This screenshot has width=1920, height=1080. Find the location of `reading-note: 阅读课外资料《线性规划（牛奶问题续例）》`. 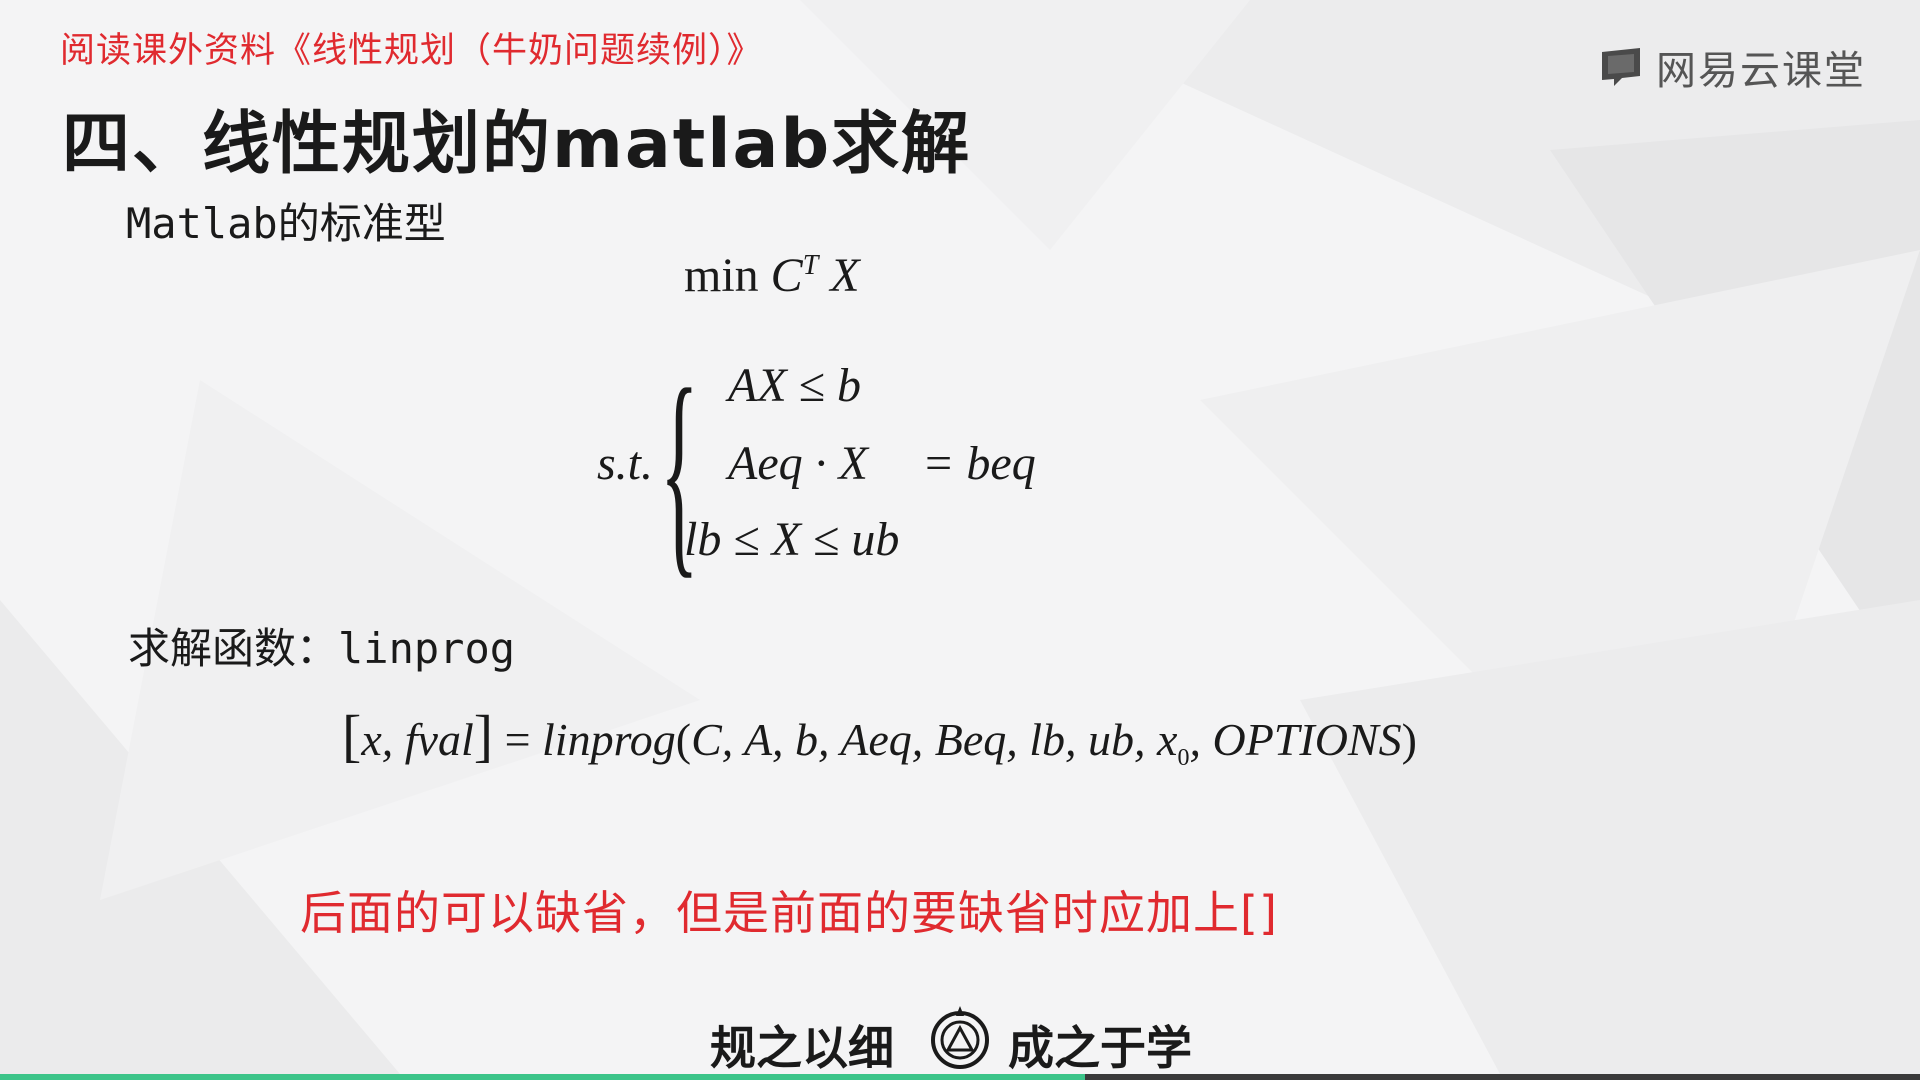

reading-note: 阅读课外资料《线性规划（牛奶问题续例）》 is located at coordinates (411, 51).